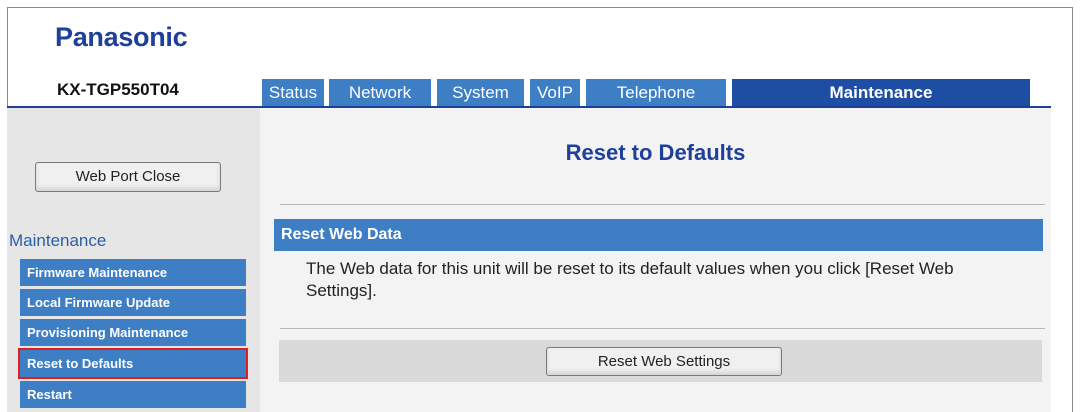 The height and width of the screenshot is (412, 1081). I want to click on panasonic-logo: Panasonic, so click(121, 37).